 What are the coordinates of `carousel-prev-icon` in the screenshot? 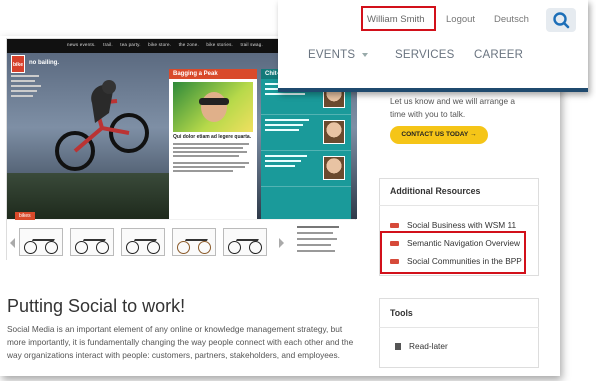 It's located at (12, 243).